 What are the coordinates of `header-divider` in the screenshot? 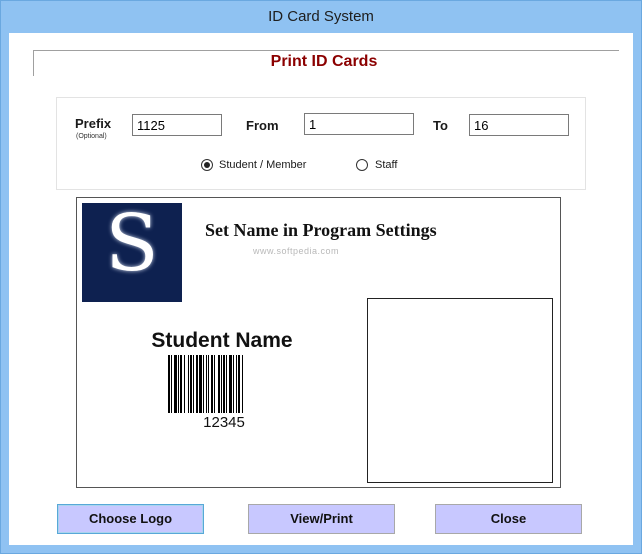 It's located at (326, 50).